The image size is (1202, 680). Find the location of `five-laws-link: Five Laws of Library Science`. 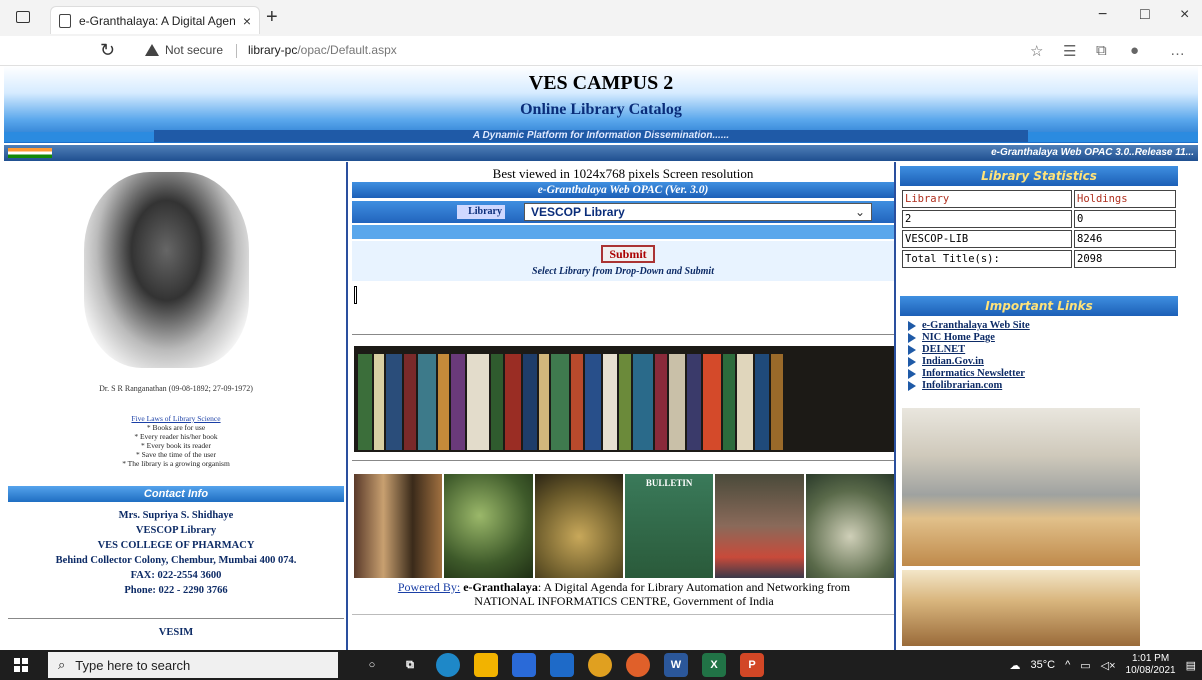

five-laws-link: Five Laws of Library Science is located at coordinates (176, 418).